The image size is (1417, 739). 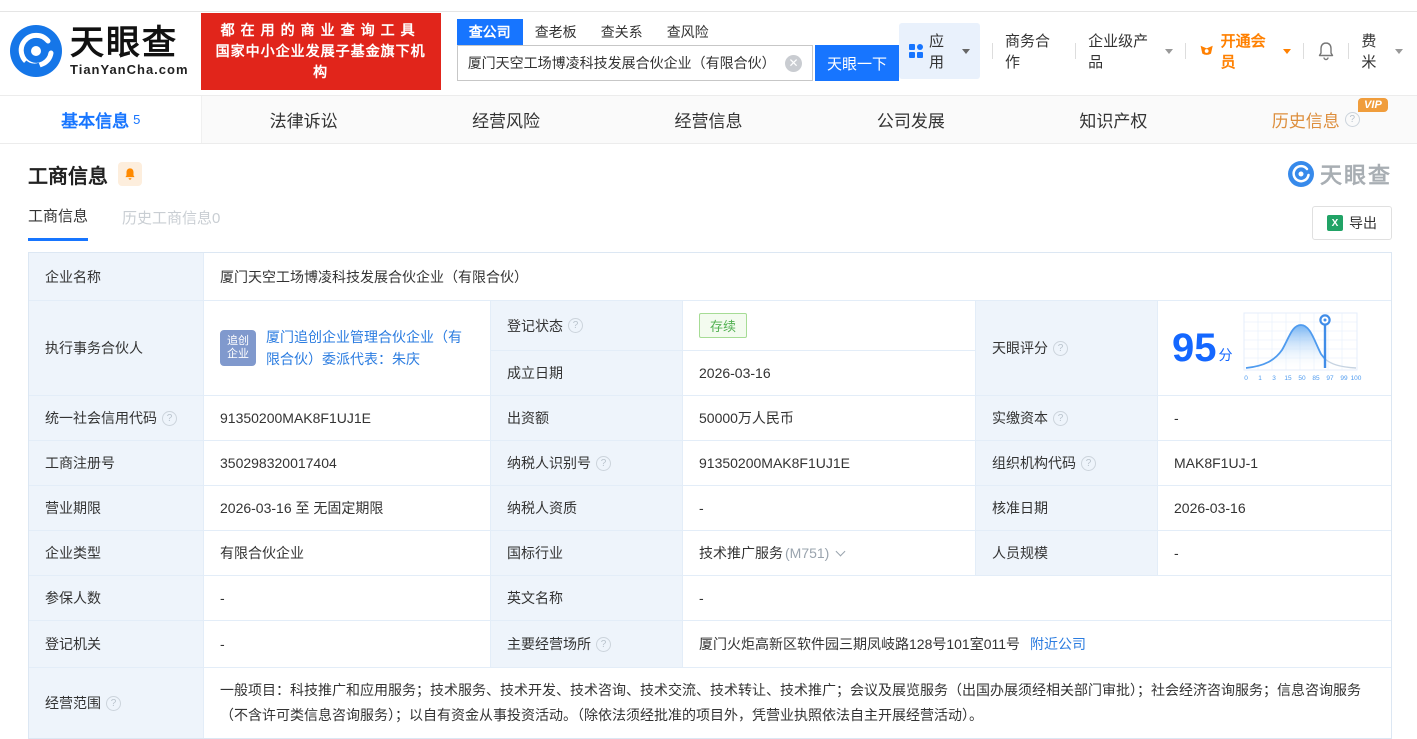 What do you see at coordinates (688, 32) in the screenshot?
I see `search-tab-risk: 查风险` at bounding box center [688, 32].